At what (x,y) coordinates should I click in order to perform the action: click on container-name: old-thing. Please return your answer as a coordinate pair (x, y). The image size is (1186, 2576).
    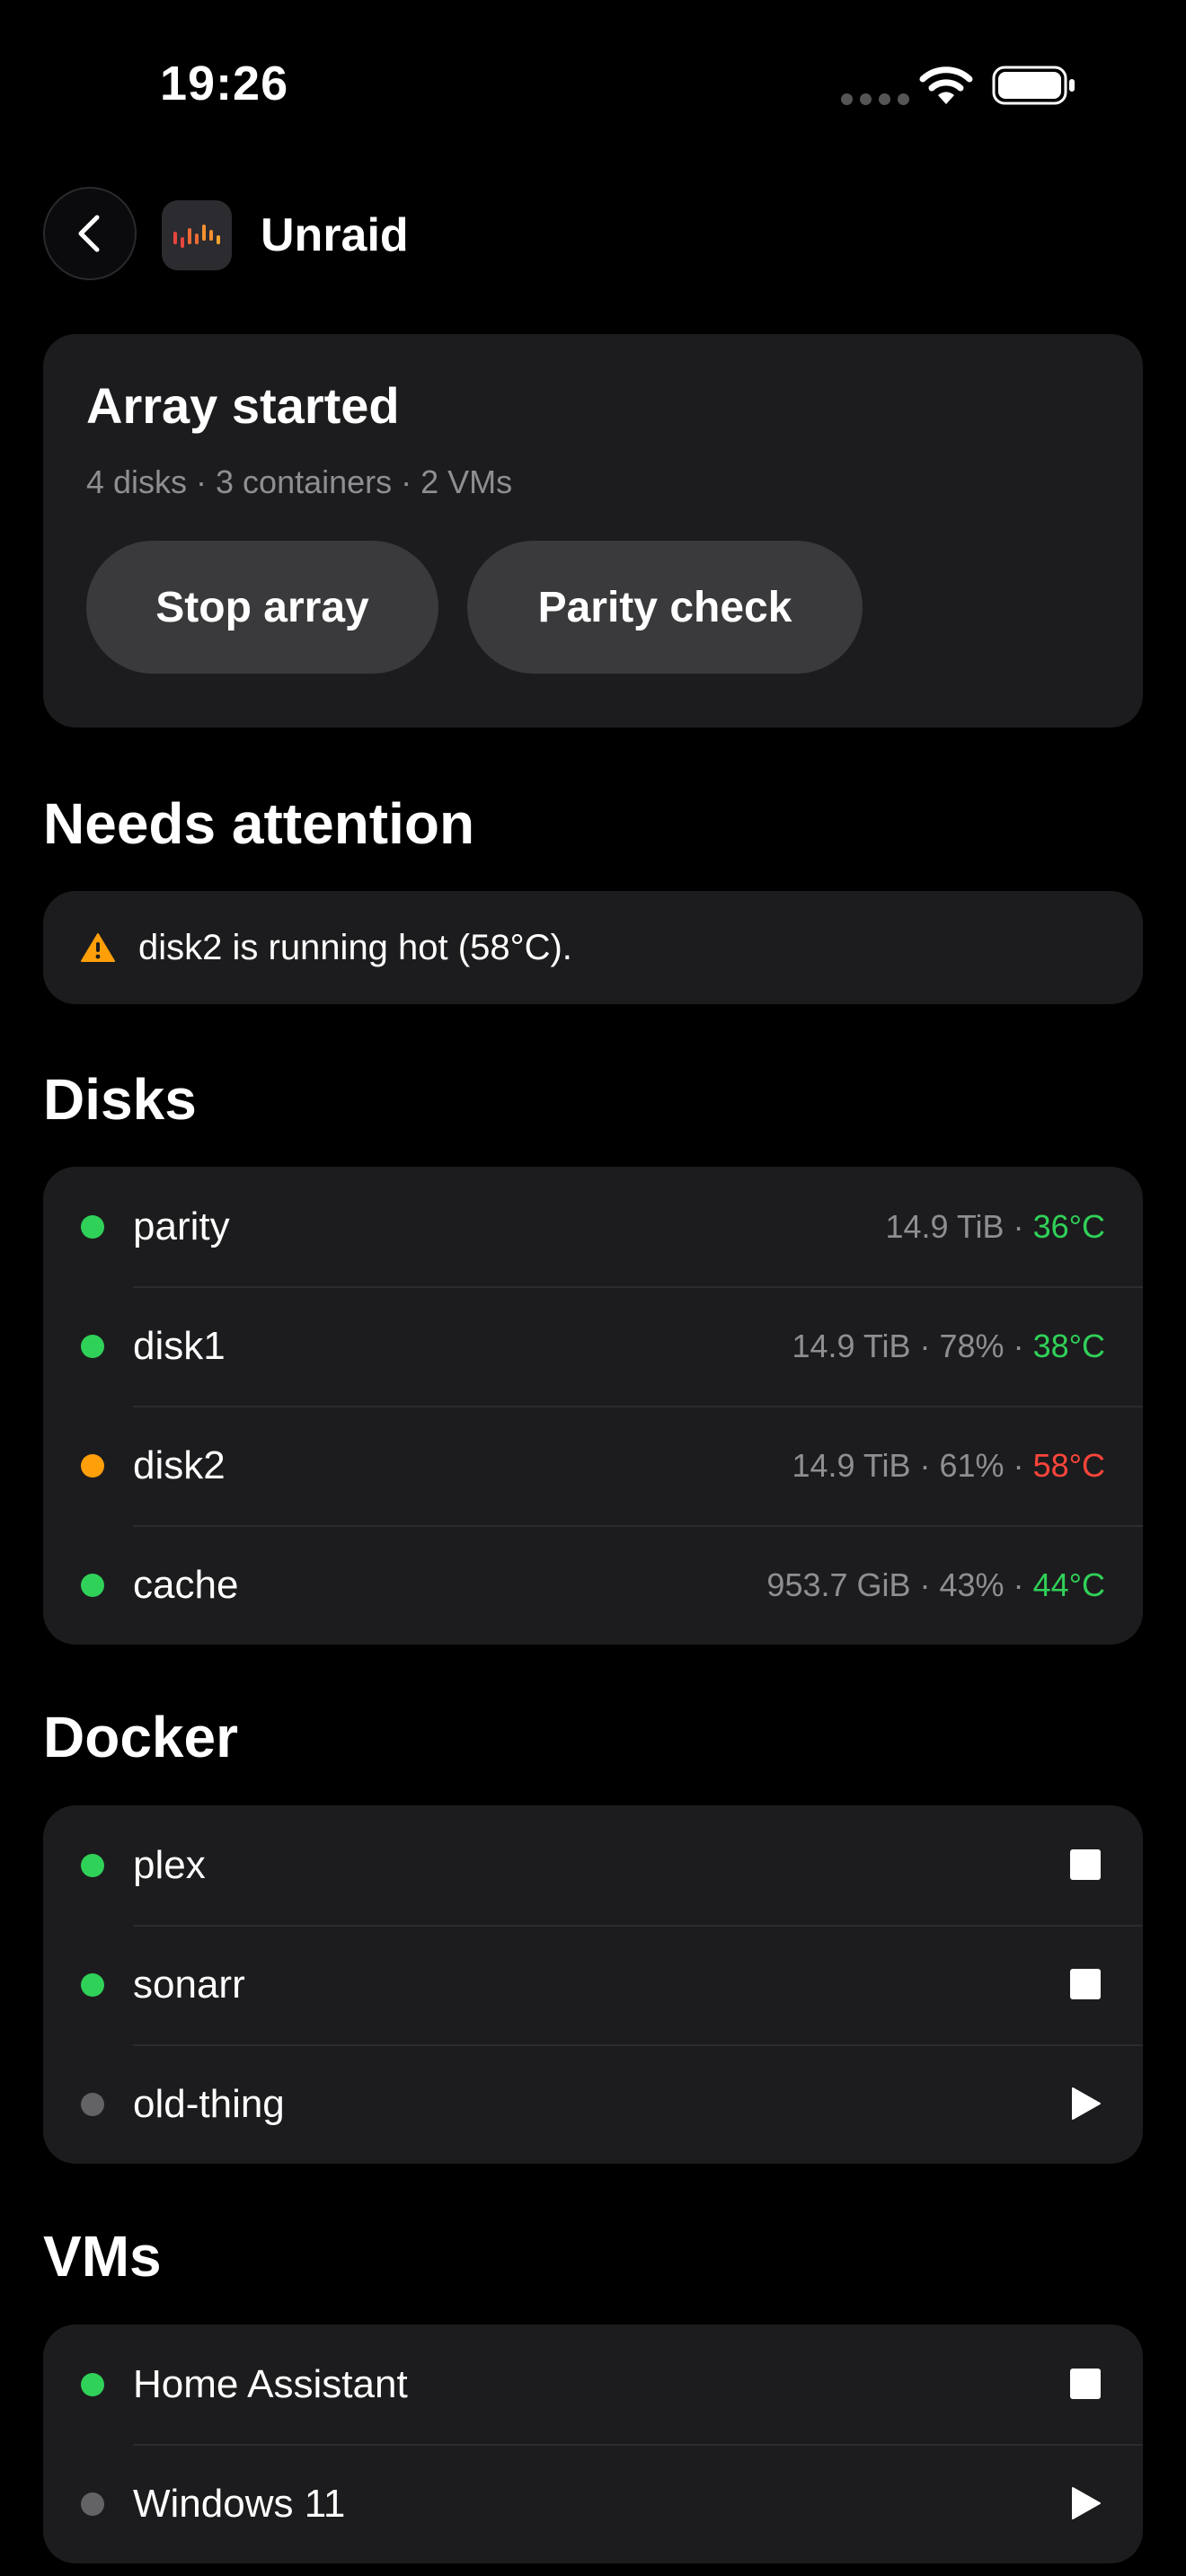
    Looking at the image, I should click on (209, 2103).